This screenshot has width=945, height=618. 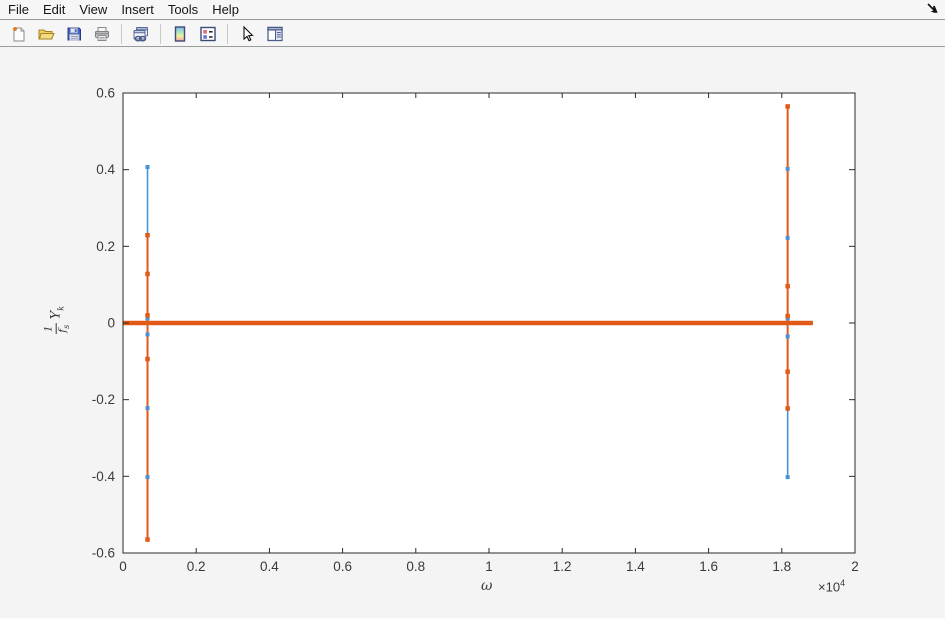 I want to click on x-tick-label: 0.4, so click(x=269, y=566).